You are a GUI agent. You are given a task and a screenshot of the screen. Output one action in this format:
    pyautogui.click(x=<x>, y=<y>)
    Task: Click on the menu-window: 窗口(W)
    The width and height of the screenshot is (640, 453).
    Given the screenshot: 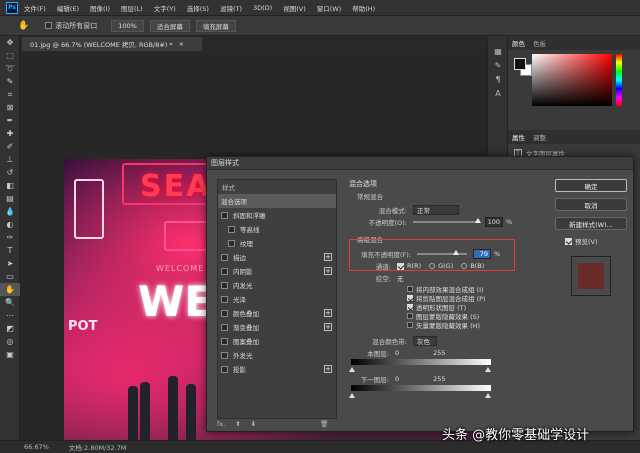 What is the action you would take?
    pyautogui.click(x=329, y=8)
    